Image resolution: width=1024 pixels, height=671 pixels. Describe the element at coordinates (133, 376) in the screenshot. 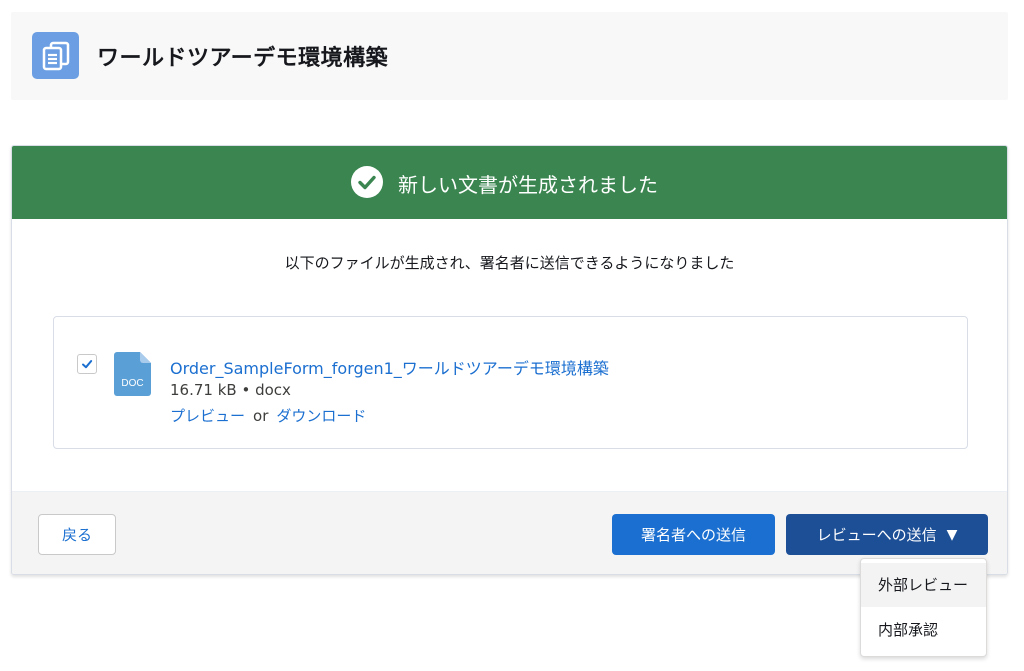

I see `doc-file-icon: DOC` at that location.